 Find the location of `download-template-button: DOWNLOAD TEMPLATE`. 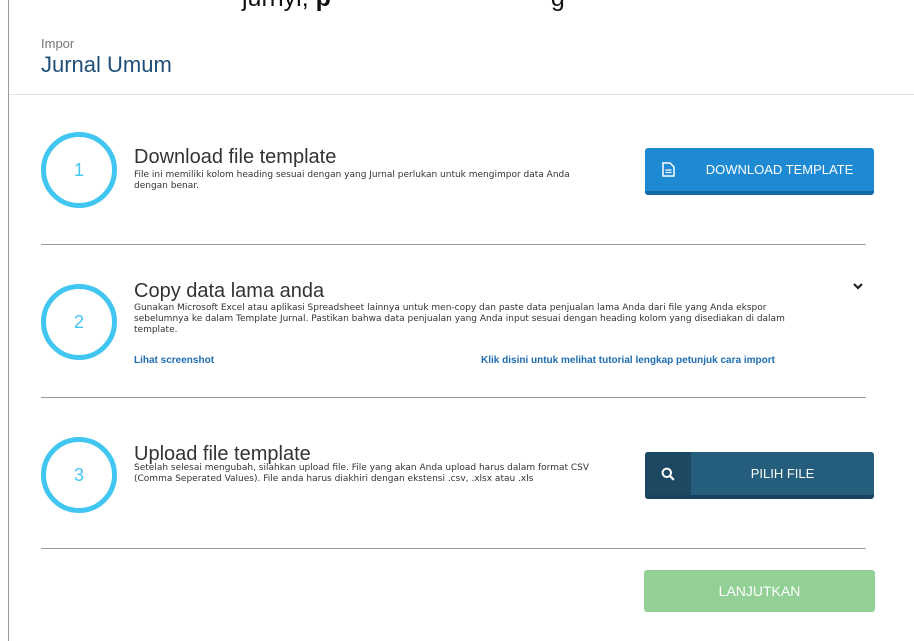

download-template-button: DOWNLOAD TEMPLATE is located at coordinates (759, 171).